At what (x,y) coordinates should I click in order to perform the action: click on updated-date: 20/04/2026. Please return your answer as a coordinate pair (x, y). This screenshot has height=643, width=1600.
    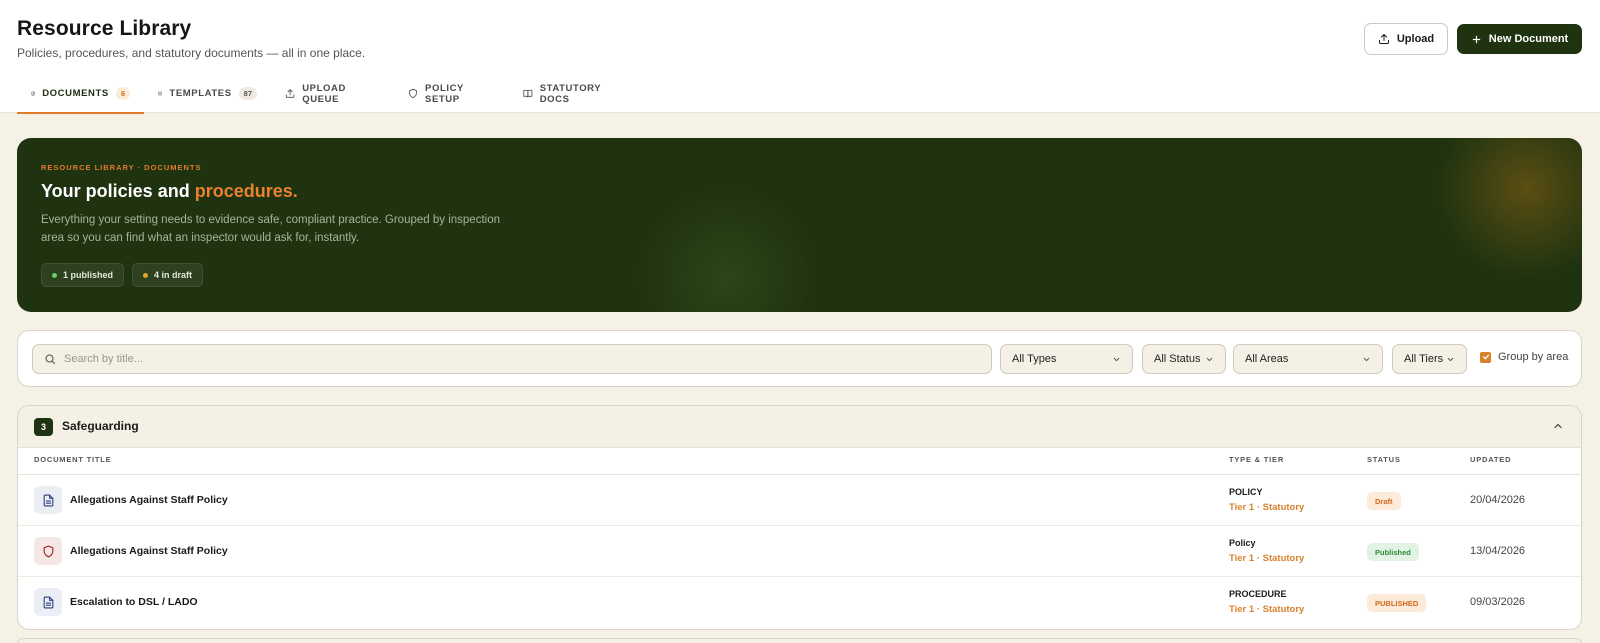
    Looking at the image, I should click on (1498, 500).